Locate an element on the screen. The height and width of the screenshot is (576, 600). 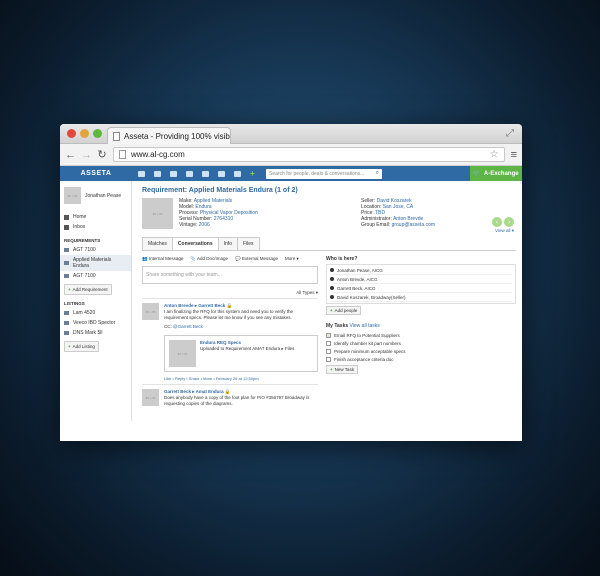
list-item: Jonathan Pease, AICG is located at coordinates (421, 270).